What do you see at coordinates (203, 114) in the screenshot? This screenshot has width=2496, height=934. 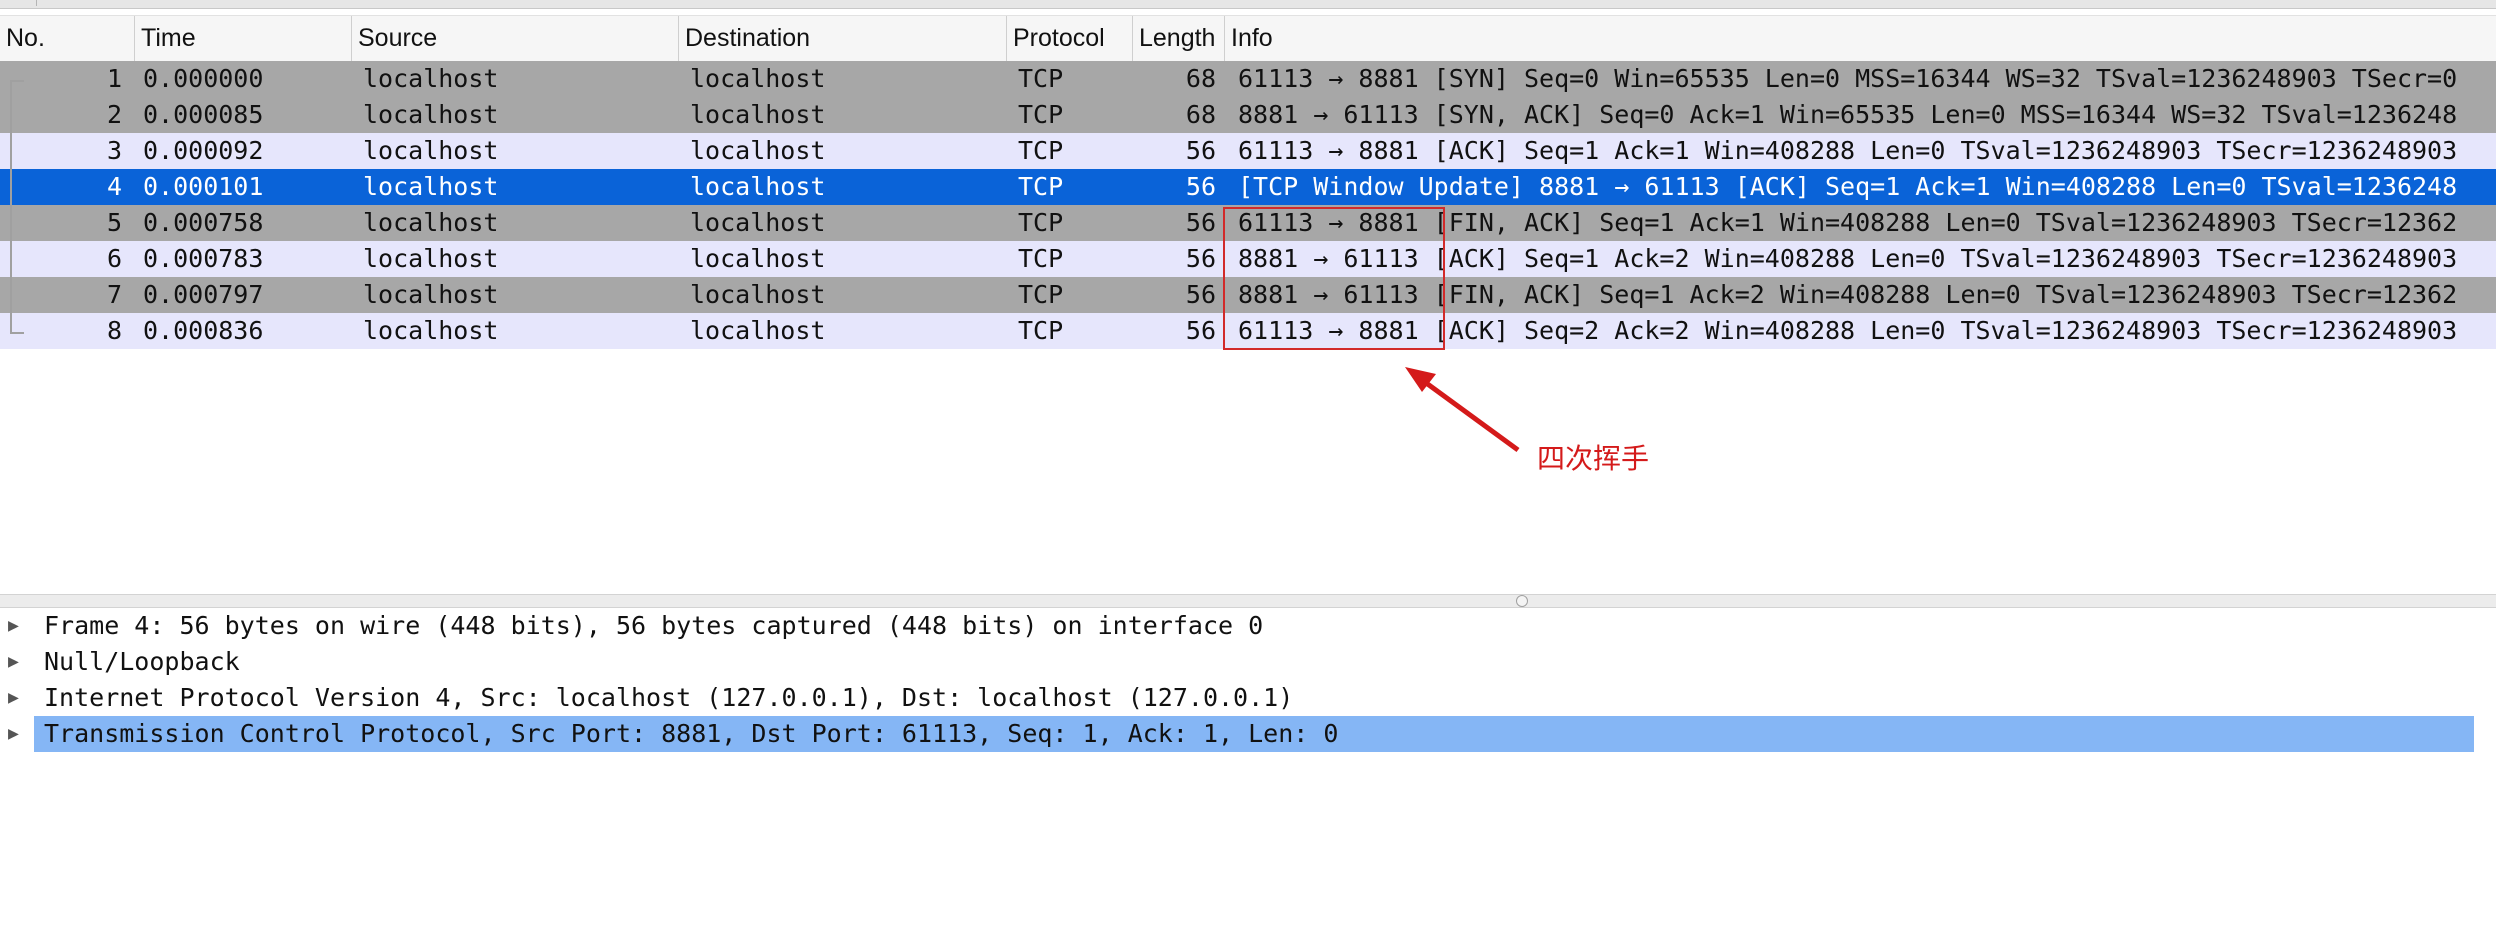 I see `packet-time: 0.000085` at bounding box center [203, 114].